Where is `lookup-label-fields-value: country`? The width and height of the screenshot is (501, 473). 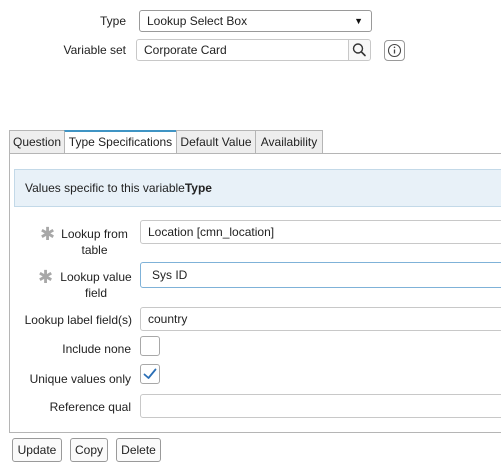 lookup-label-fields-value: country is located at coordinates (168, 319).